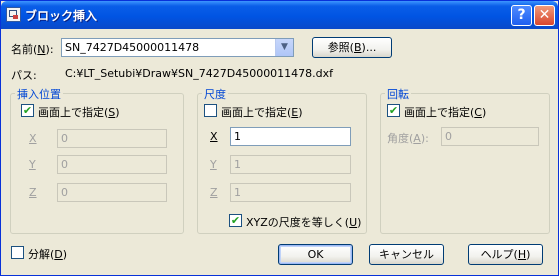  Describe the element at coordinates (408, 138) in the screenshot. I see `angle-label: 角度(A):` at that location.